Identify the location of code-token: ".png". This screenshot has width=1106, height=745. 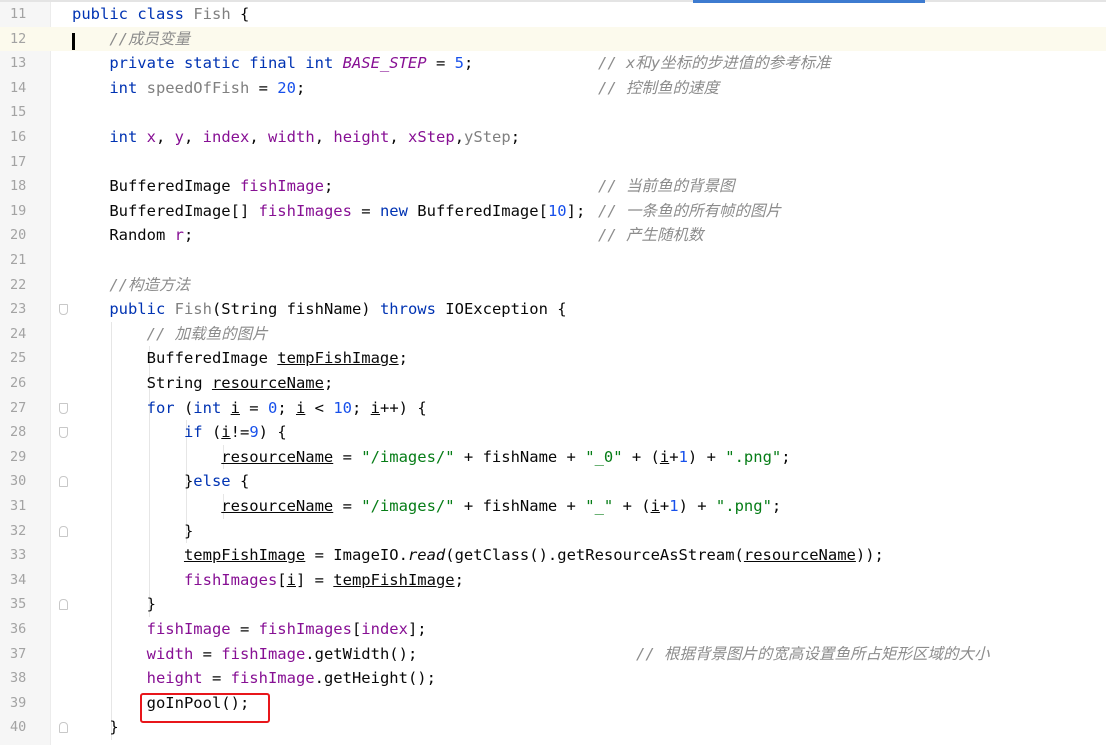
(753, 456).